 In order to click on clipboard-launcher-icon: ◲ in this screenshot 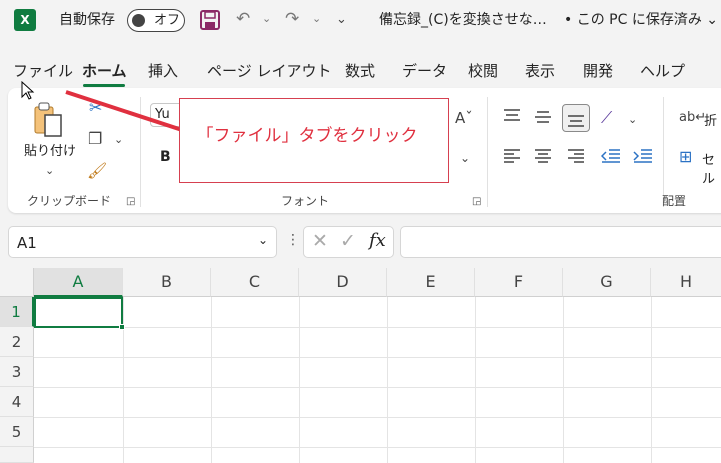, I will do `click(130, 201)`.